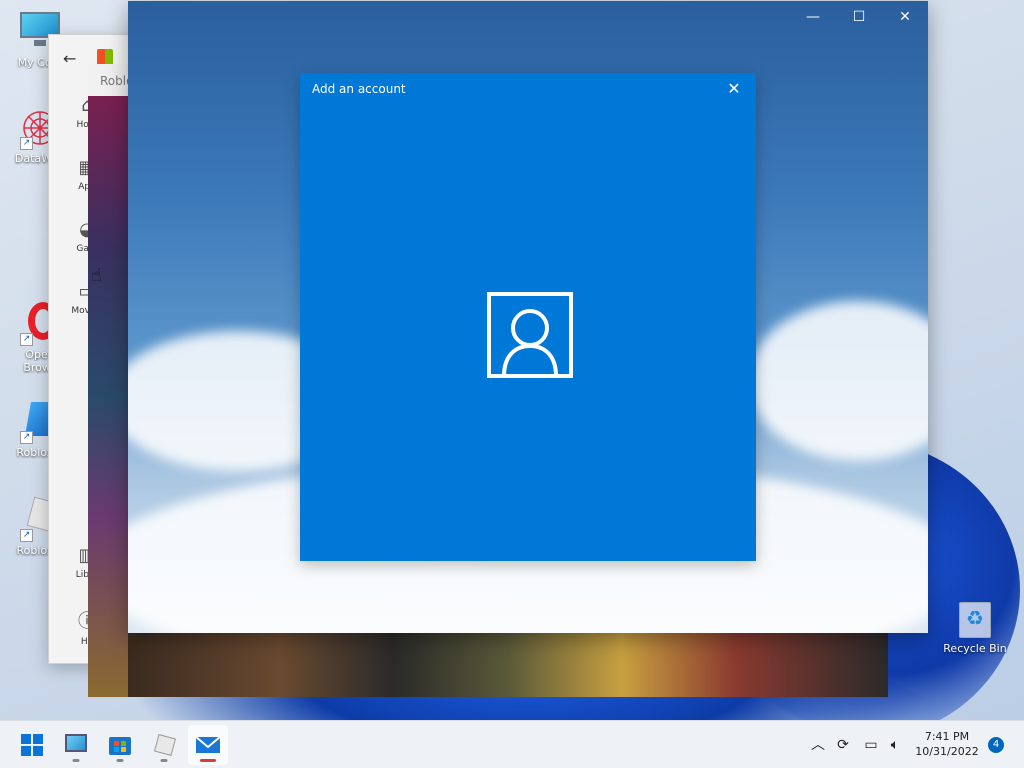  I want to click on minimize-button: —, so click(813, 17).